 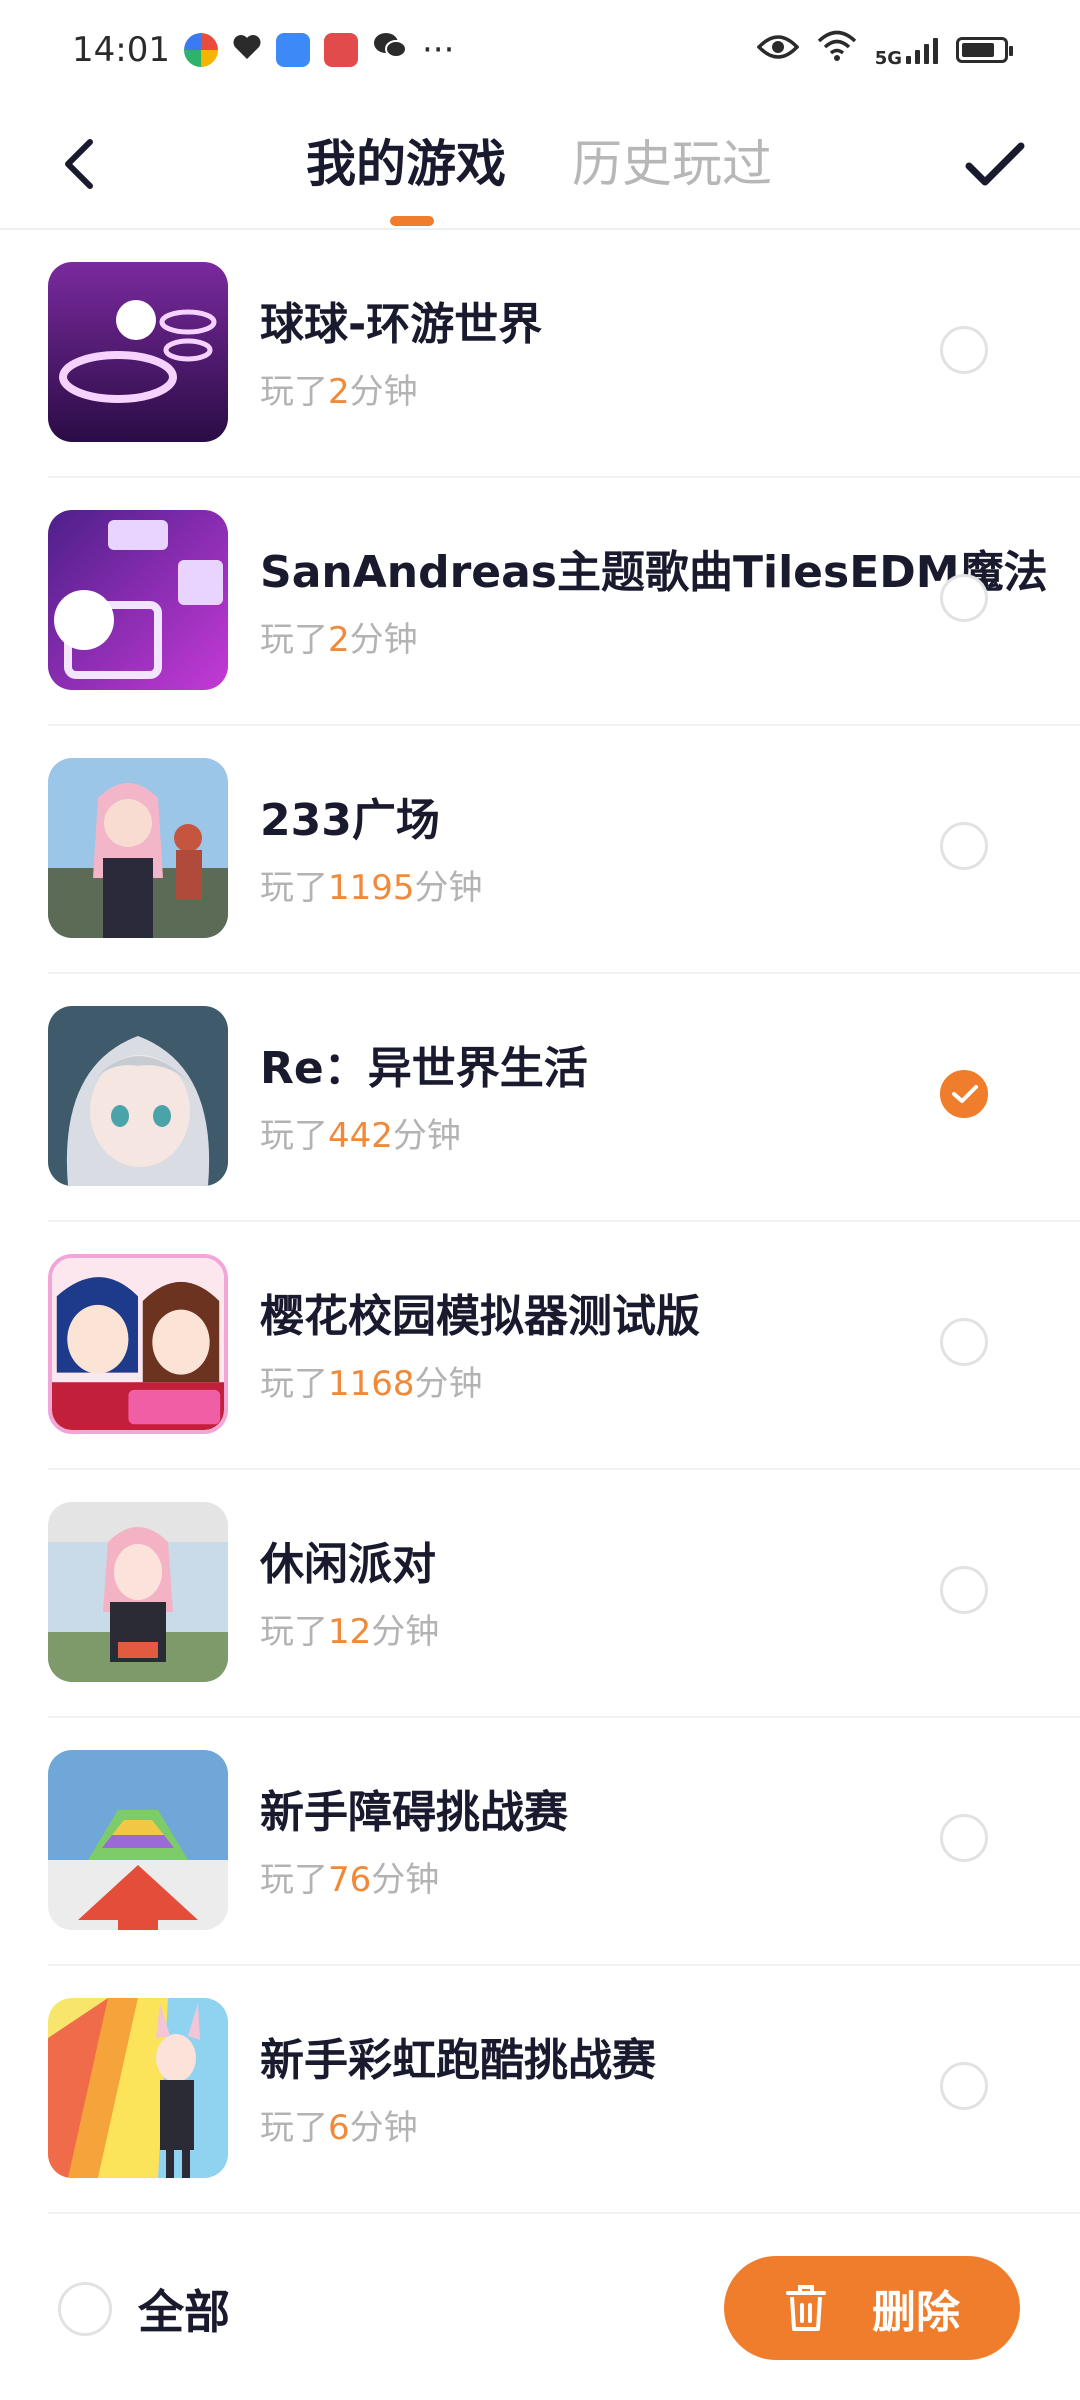 What do you see at coordinates (564, 1842) in the screenshot?
I see `game-row: 新手障碍挑战赛 玩了76分钟` at bounding box center [564, 1842].